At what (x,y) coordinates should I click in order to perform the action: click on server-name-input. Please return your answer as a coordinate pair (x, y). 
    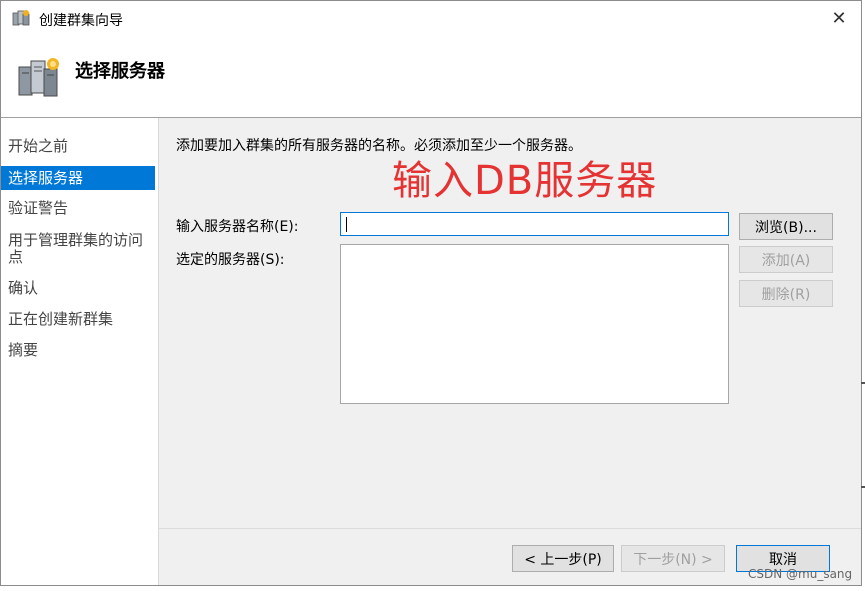
    Looking at the image, I should click on (534, 224).